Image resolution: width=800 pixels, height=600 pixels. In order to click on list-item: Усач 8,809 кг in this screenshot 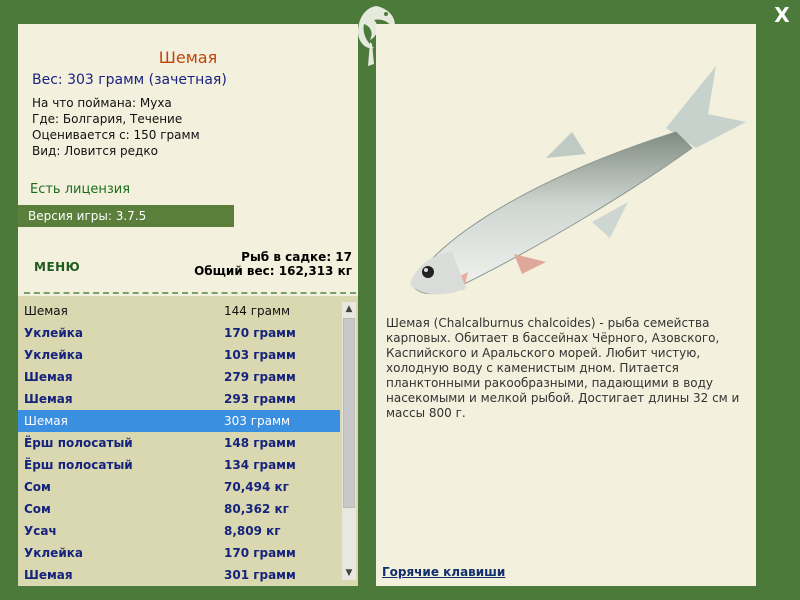, I will do `click(179, 531)`.